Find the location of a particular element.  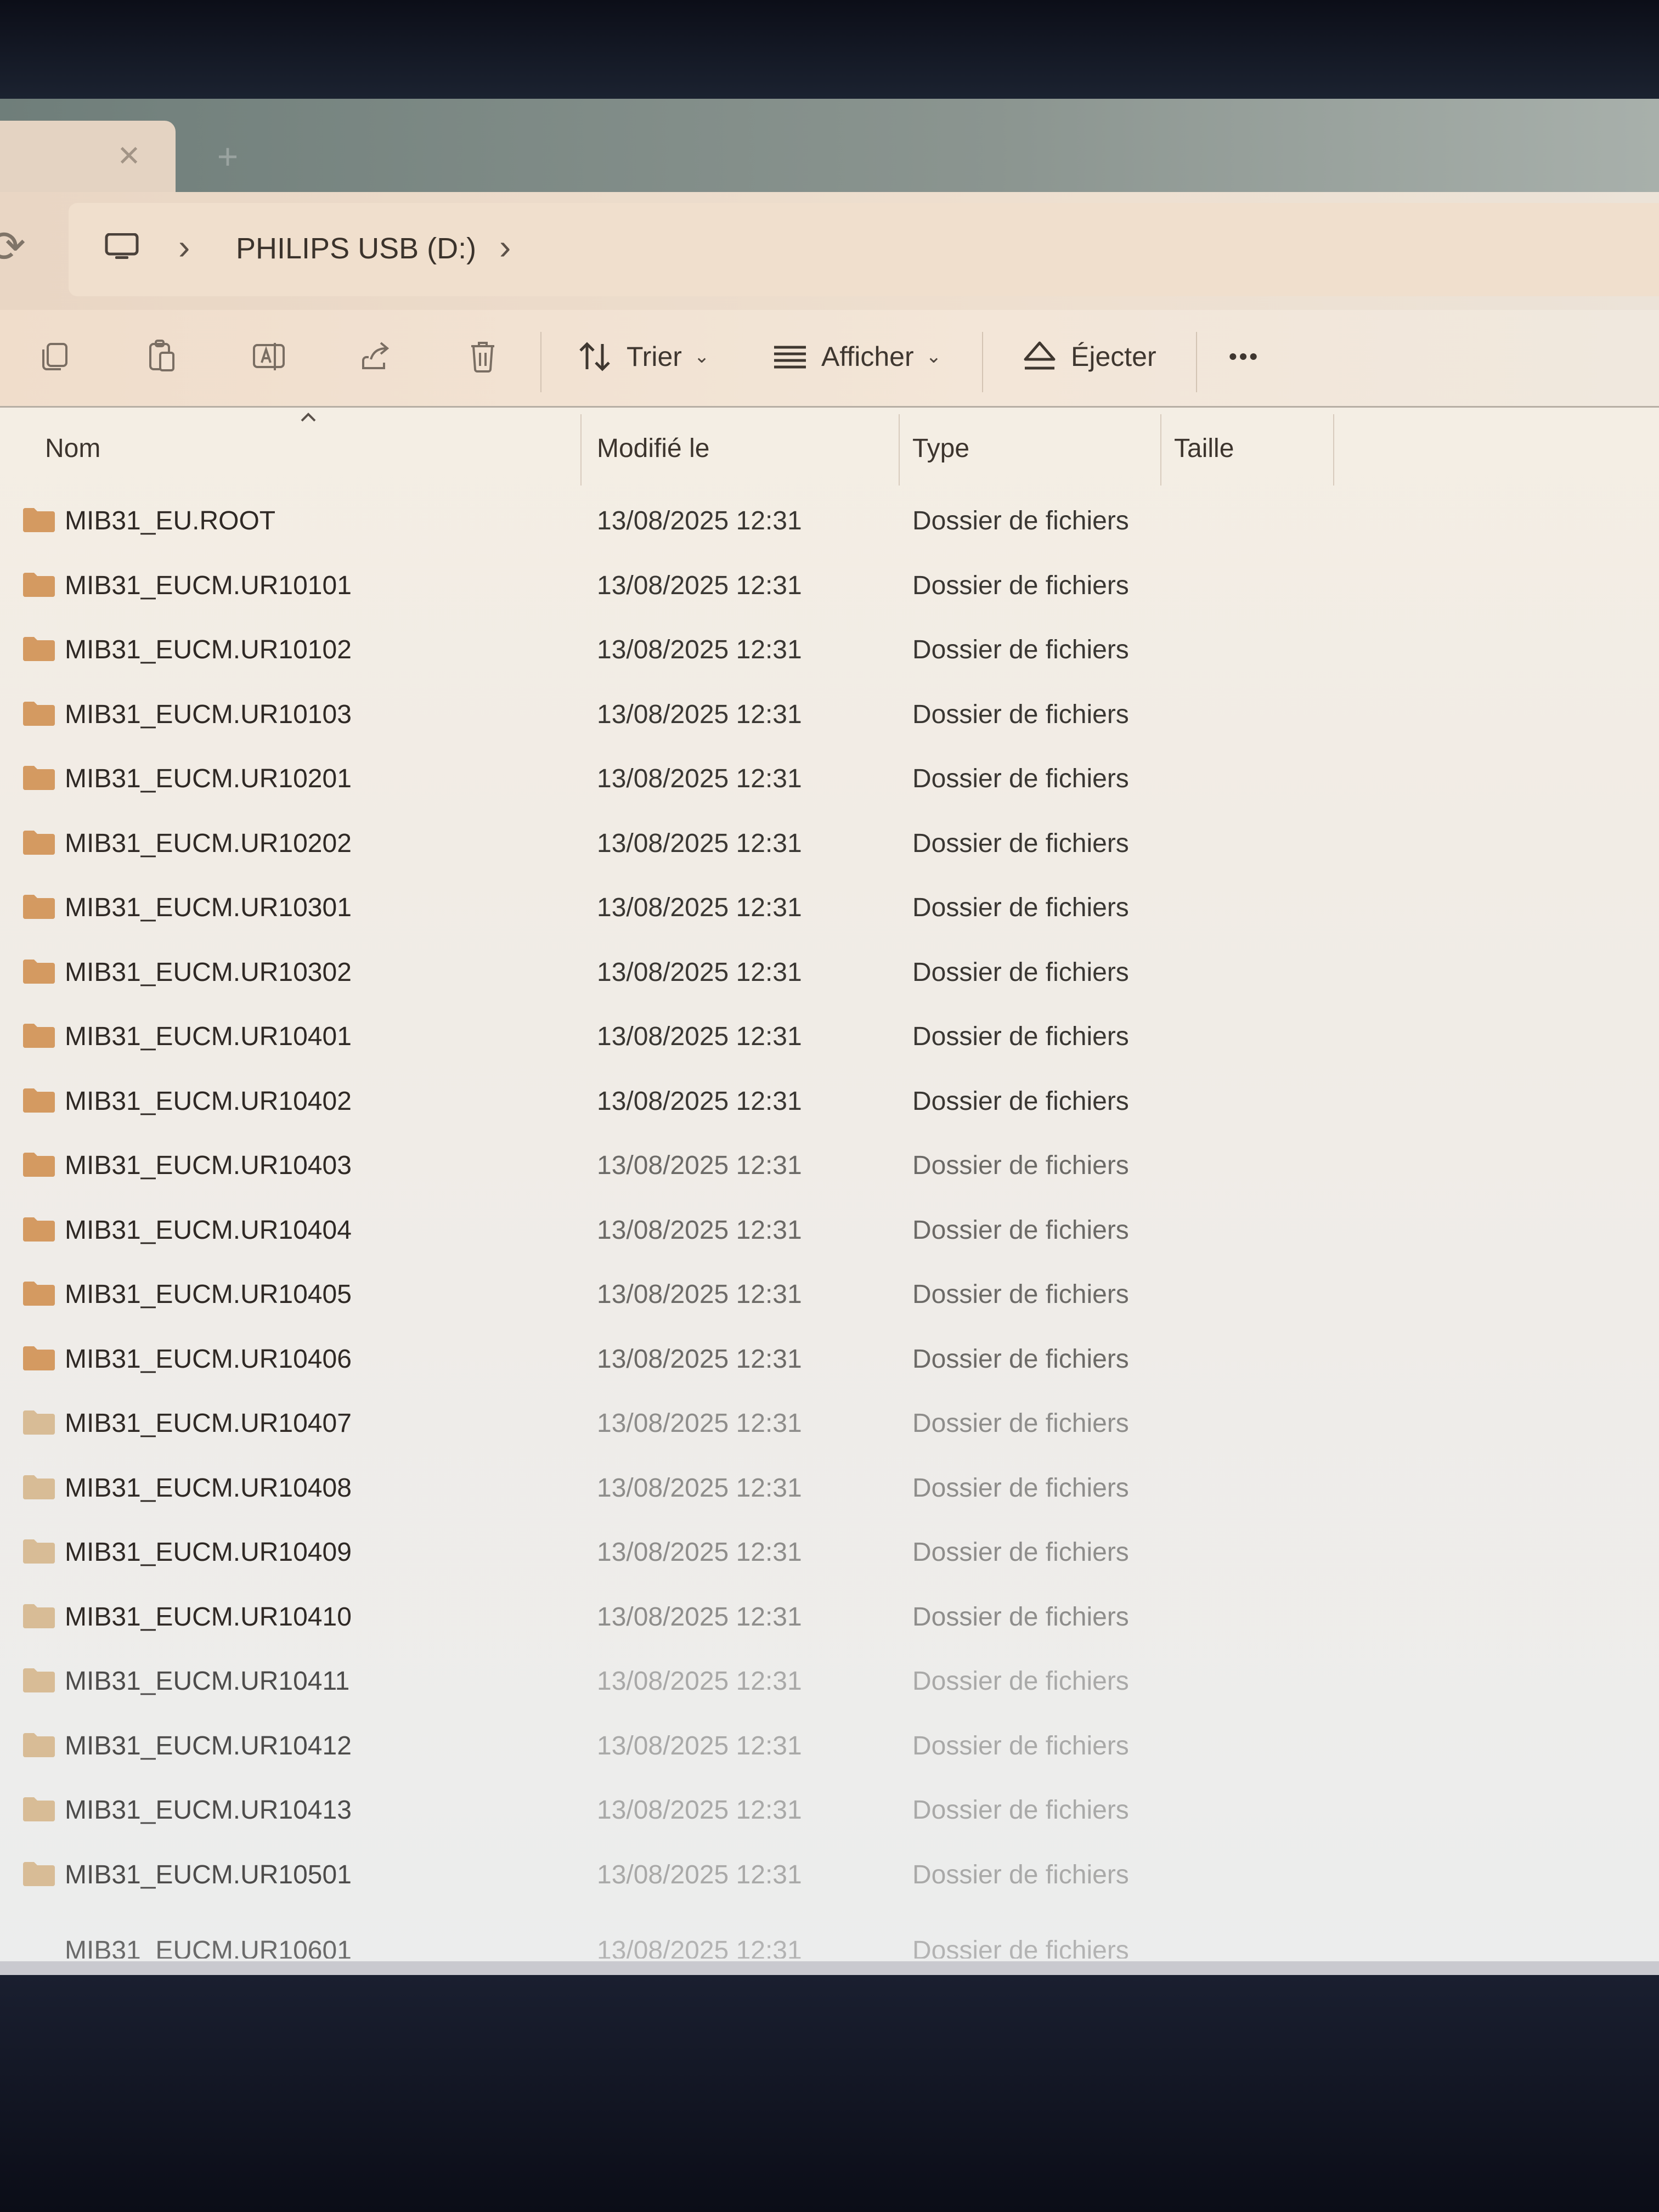

sort-label: Trier is located at coordinates (654, 356).